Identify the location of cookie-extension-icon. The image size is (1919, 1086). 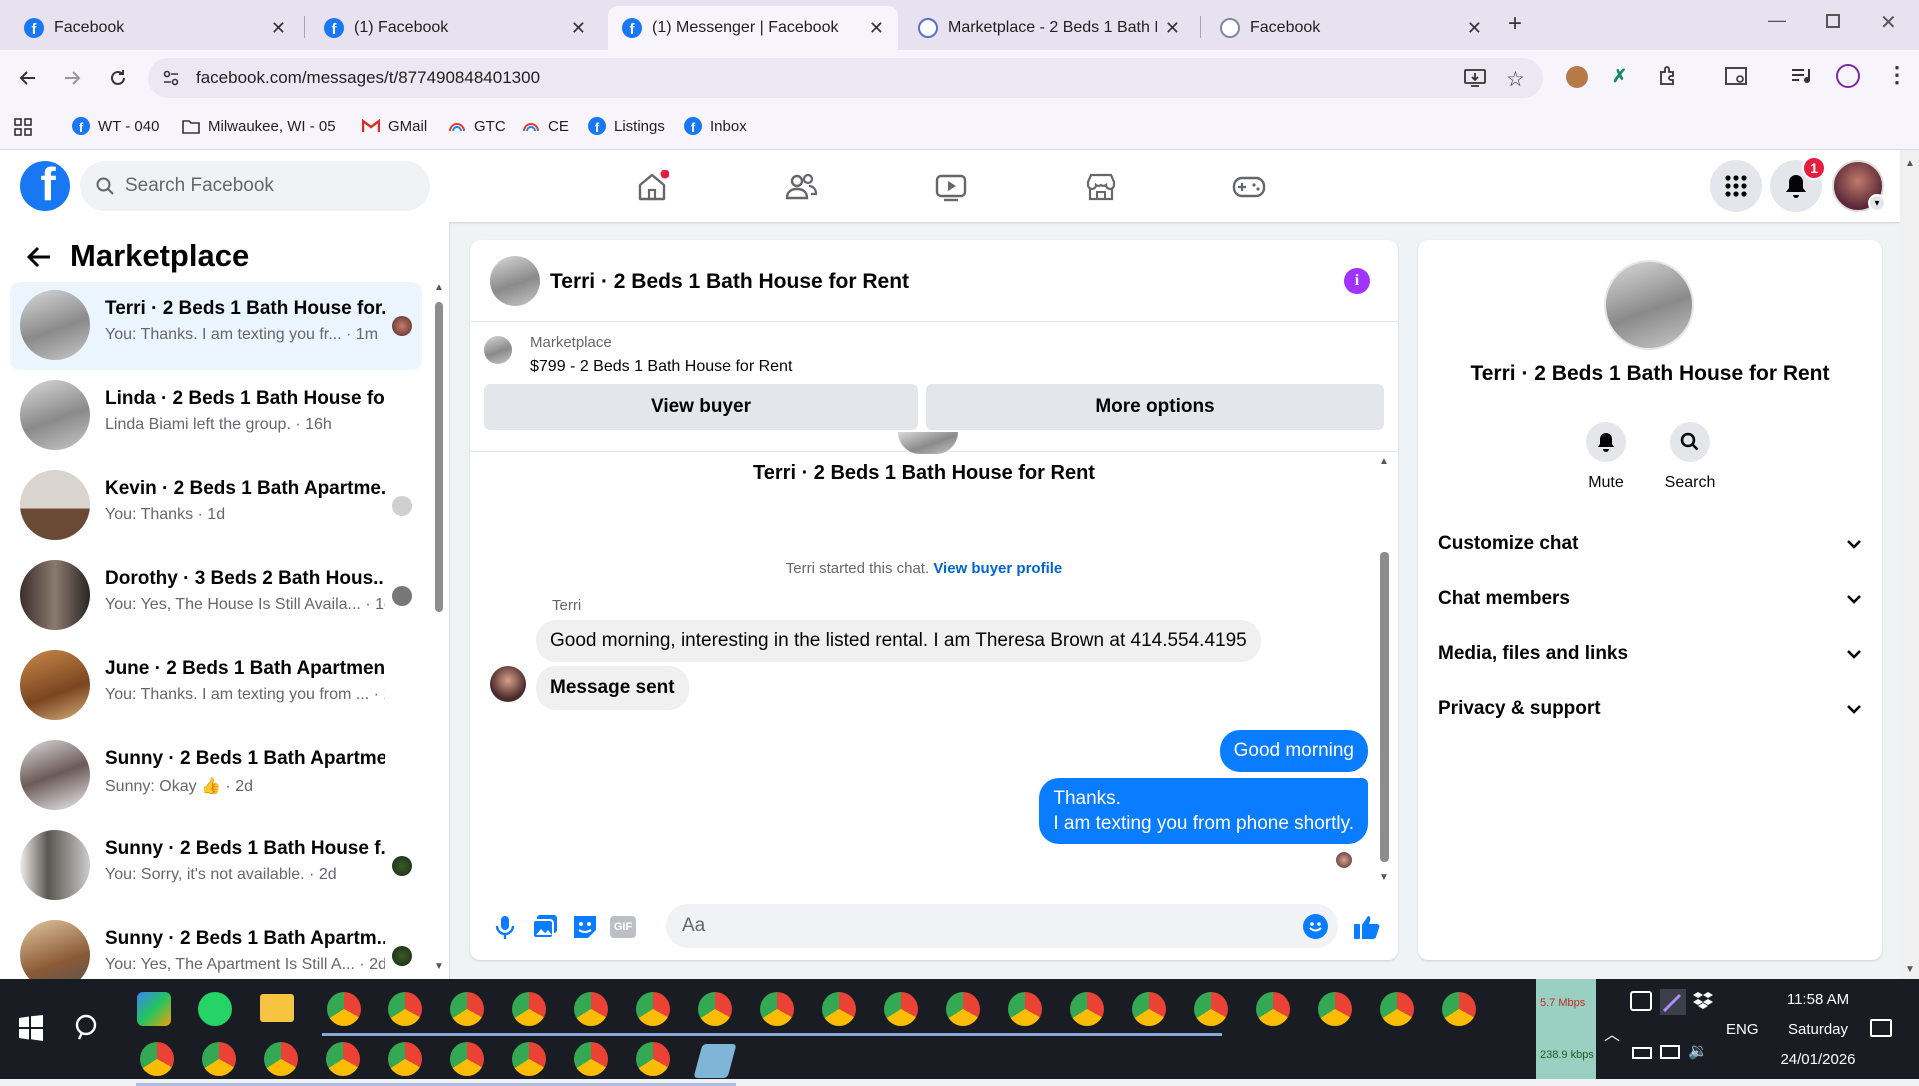
(1577, 77).